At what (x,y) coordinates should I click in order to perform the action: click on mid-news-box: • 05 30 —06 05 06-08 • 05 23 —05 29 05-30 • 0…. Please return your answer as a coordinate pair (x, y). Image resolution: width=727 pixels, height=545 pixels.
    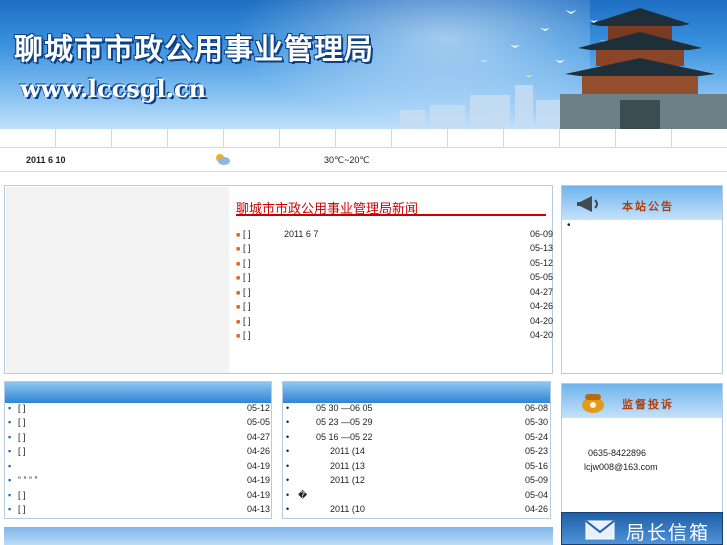
    Looking at the image, I should click on (416, 450).